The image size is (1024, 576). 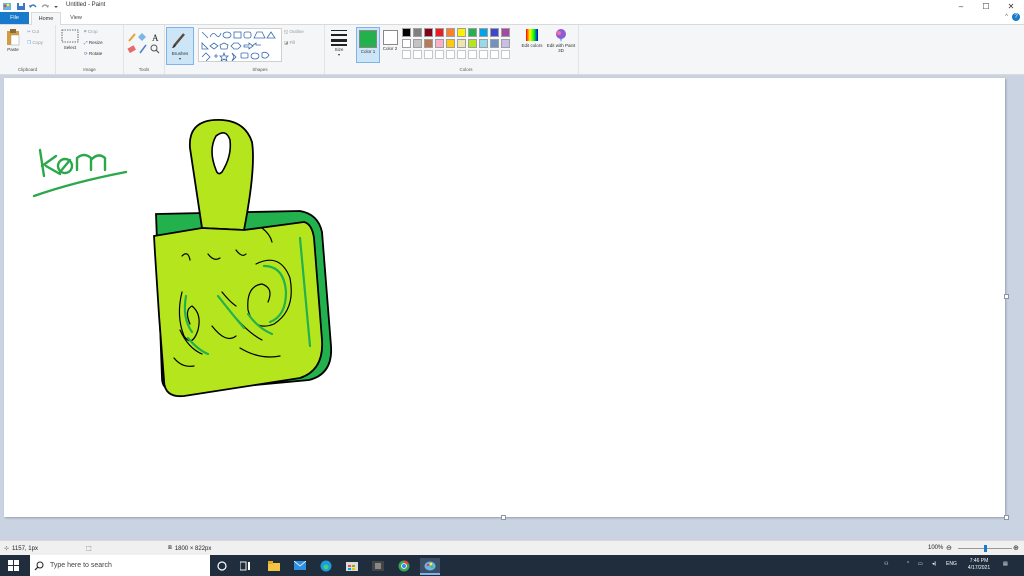 I want to click on collapse-ribbon-button: ^, so click(x=1006, y=17).